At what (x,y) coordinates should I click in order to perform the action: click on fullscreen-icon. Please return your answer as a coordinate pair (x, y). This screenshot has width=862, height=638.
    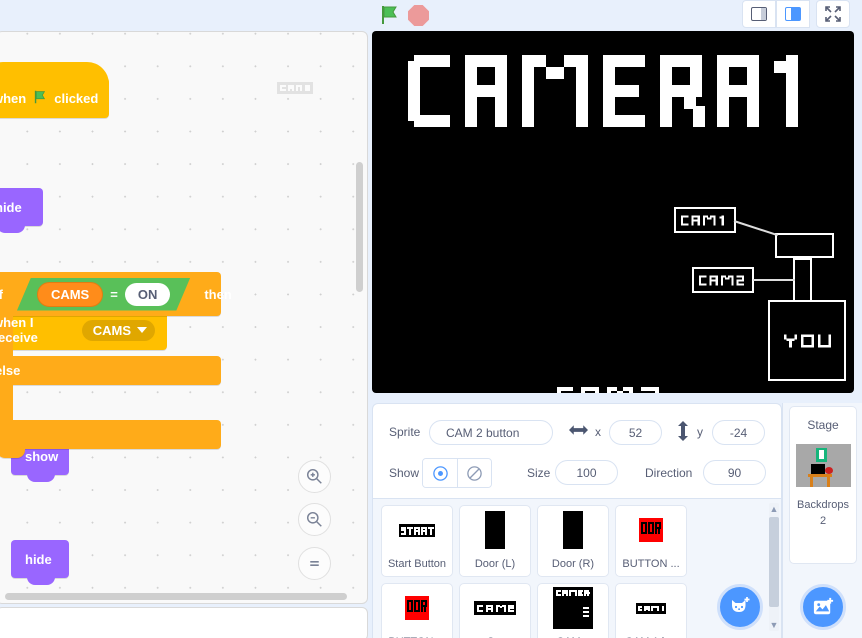
    Looking at the image, I should click on (833, 14).